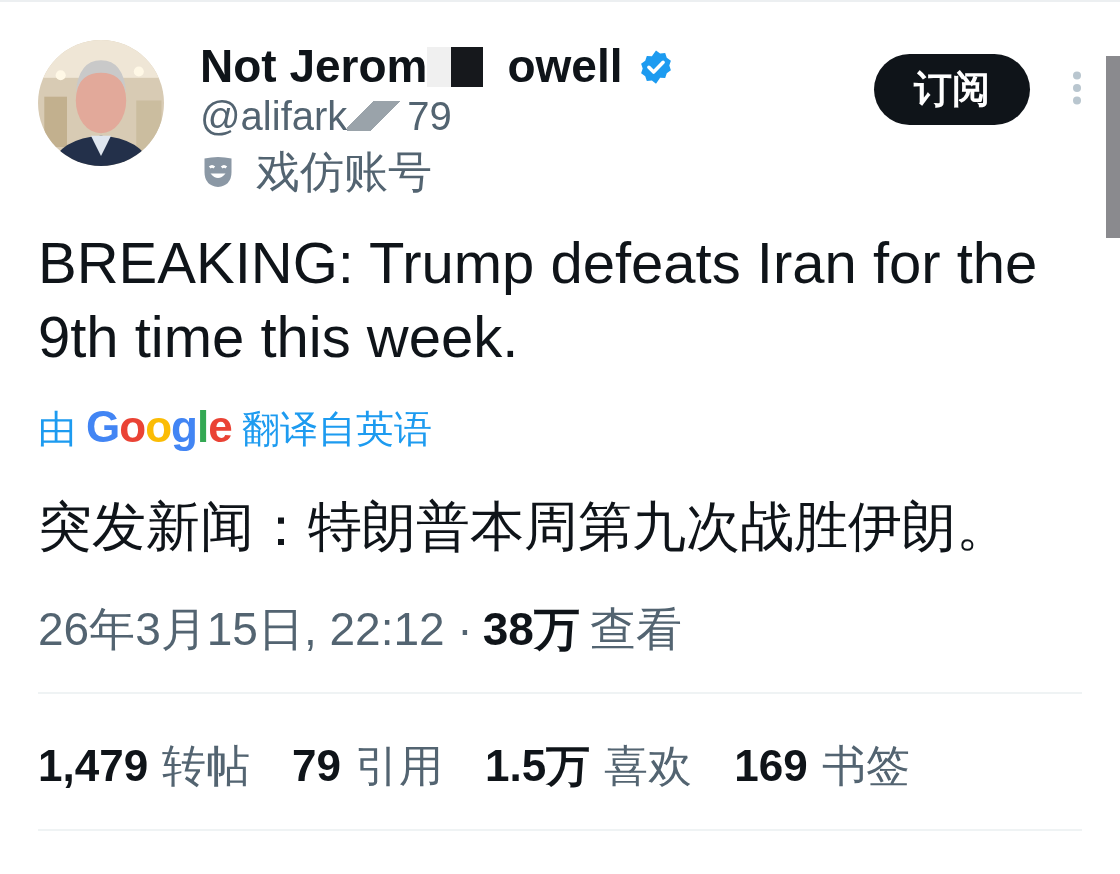  Describe the element at coordinates (1113, 147) in the screenshot. I see `scrollbar` at that location.